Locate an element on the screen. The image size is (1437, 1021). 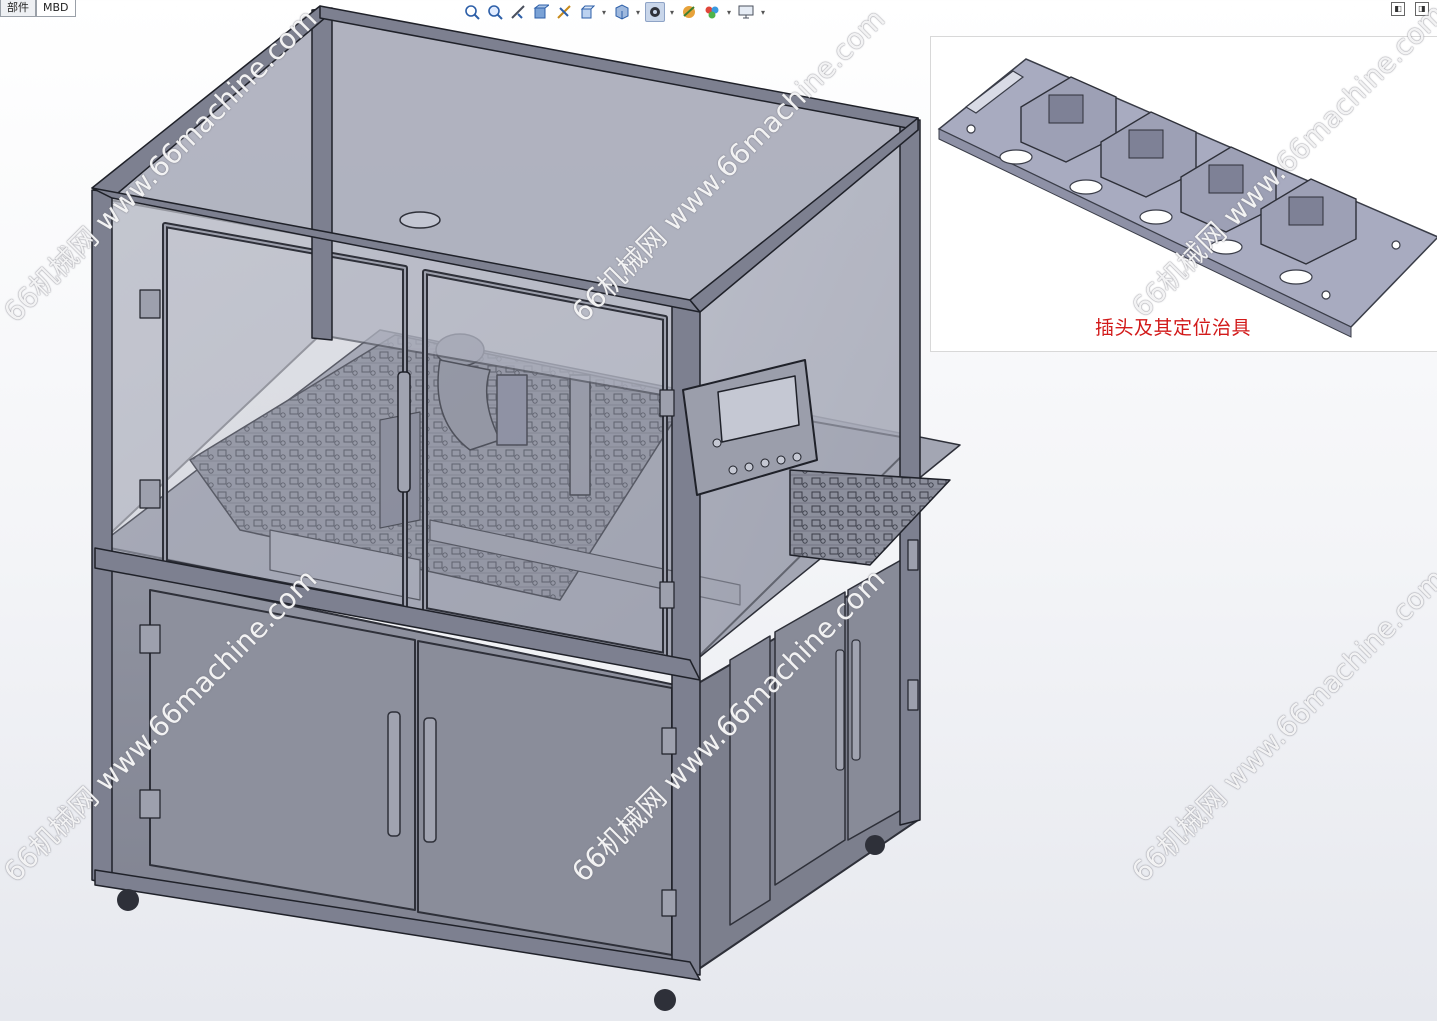
heads-up-view-toolbar: ▾ ▾ ▾ ▾ ▾ is located at coordinates (614, 12).